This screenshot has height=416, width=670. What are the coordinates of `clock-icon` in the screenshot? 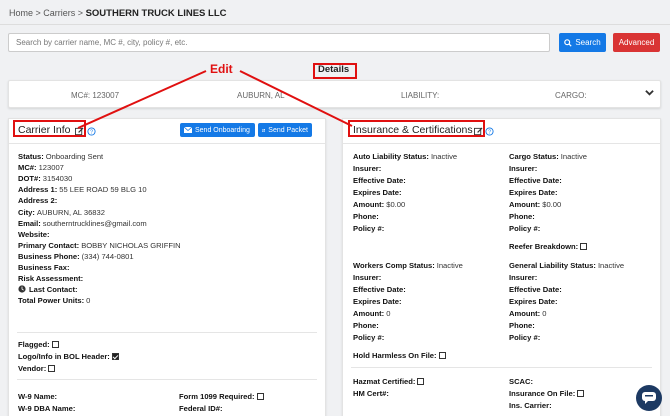 It's located at (22, 289).